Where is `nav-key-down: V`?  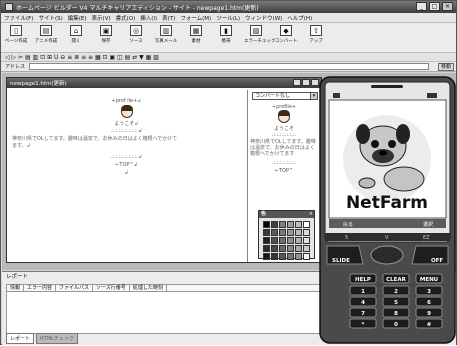 nav-key-down: V is located at coordinates (387, 238).